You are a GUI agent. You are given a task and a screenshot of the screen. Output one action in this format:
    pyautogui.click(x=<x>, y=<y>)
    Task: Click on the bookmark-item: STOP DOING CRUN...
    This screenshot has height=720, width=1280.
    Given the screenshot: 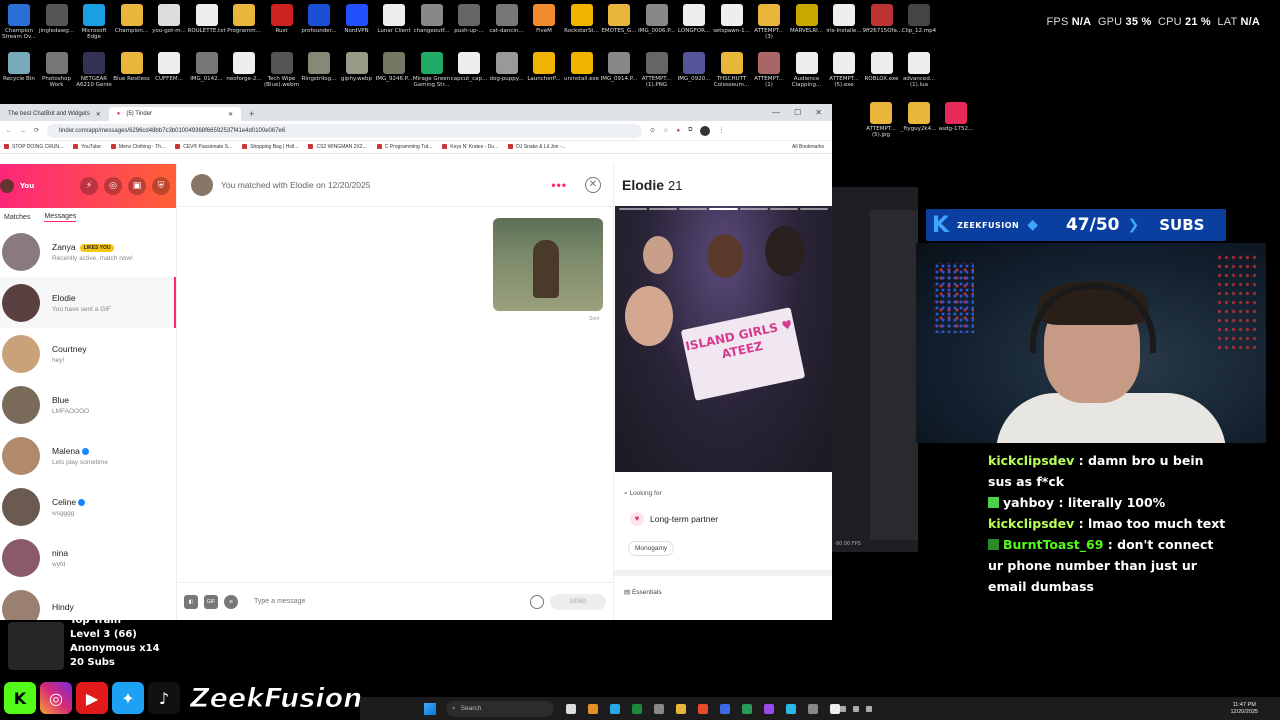 What is the action you would take?
    pyautogui.click(x=33, y=147)
    